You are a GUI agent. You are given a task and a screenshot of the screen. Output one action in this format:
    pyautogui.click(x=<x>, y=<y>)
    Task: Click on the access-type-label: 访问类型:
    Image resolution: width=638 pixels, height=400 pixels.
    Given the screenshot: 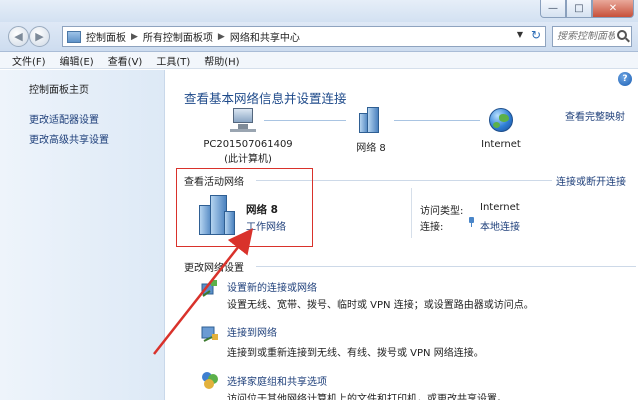 What is the action you would take?
    pyautogui.click(x=442, y=211)
    